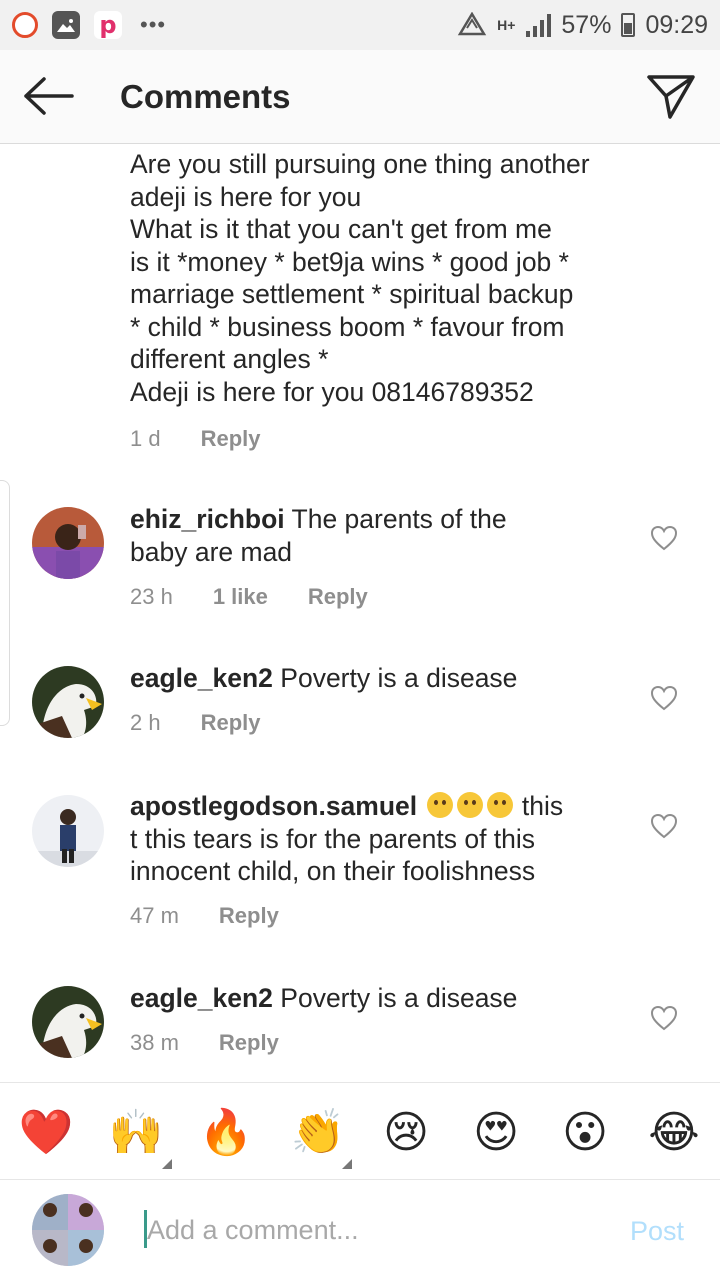  What do you see at coordinates (472, 24) in the screenshot?
I see `data-saver-icon` at bounding box center [472, 24].